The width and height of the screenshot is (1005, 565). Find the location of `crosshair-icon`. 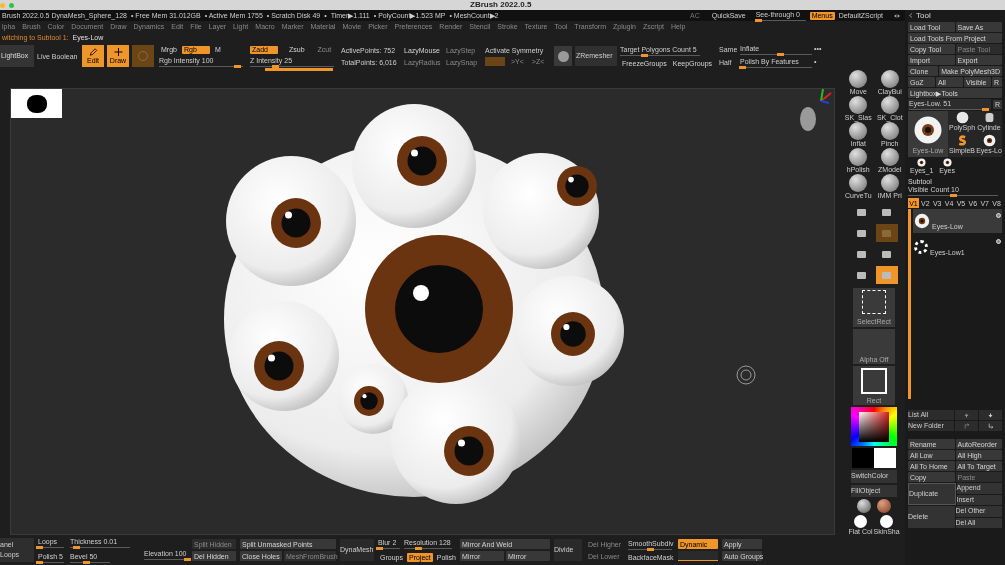

crosshair-icon is located at coordinates (118, 52).